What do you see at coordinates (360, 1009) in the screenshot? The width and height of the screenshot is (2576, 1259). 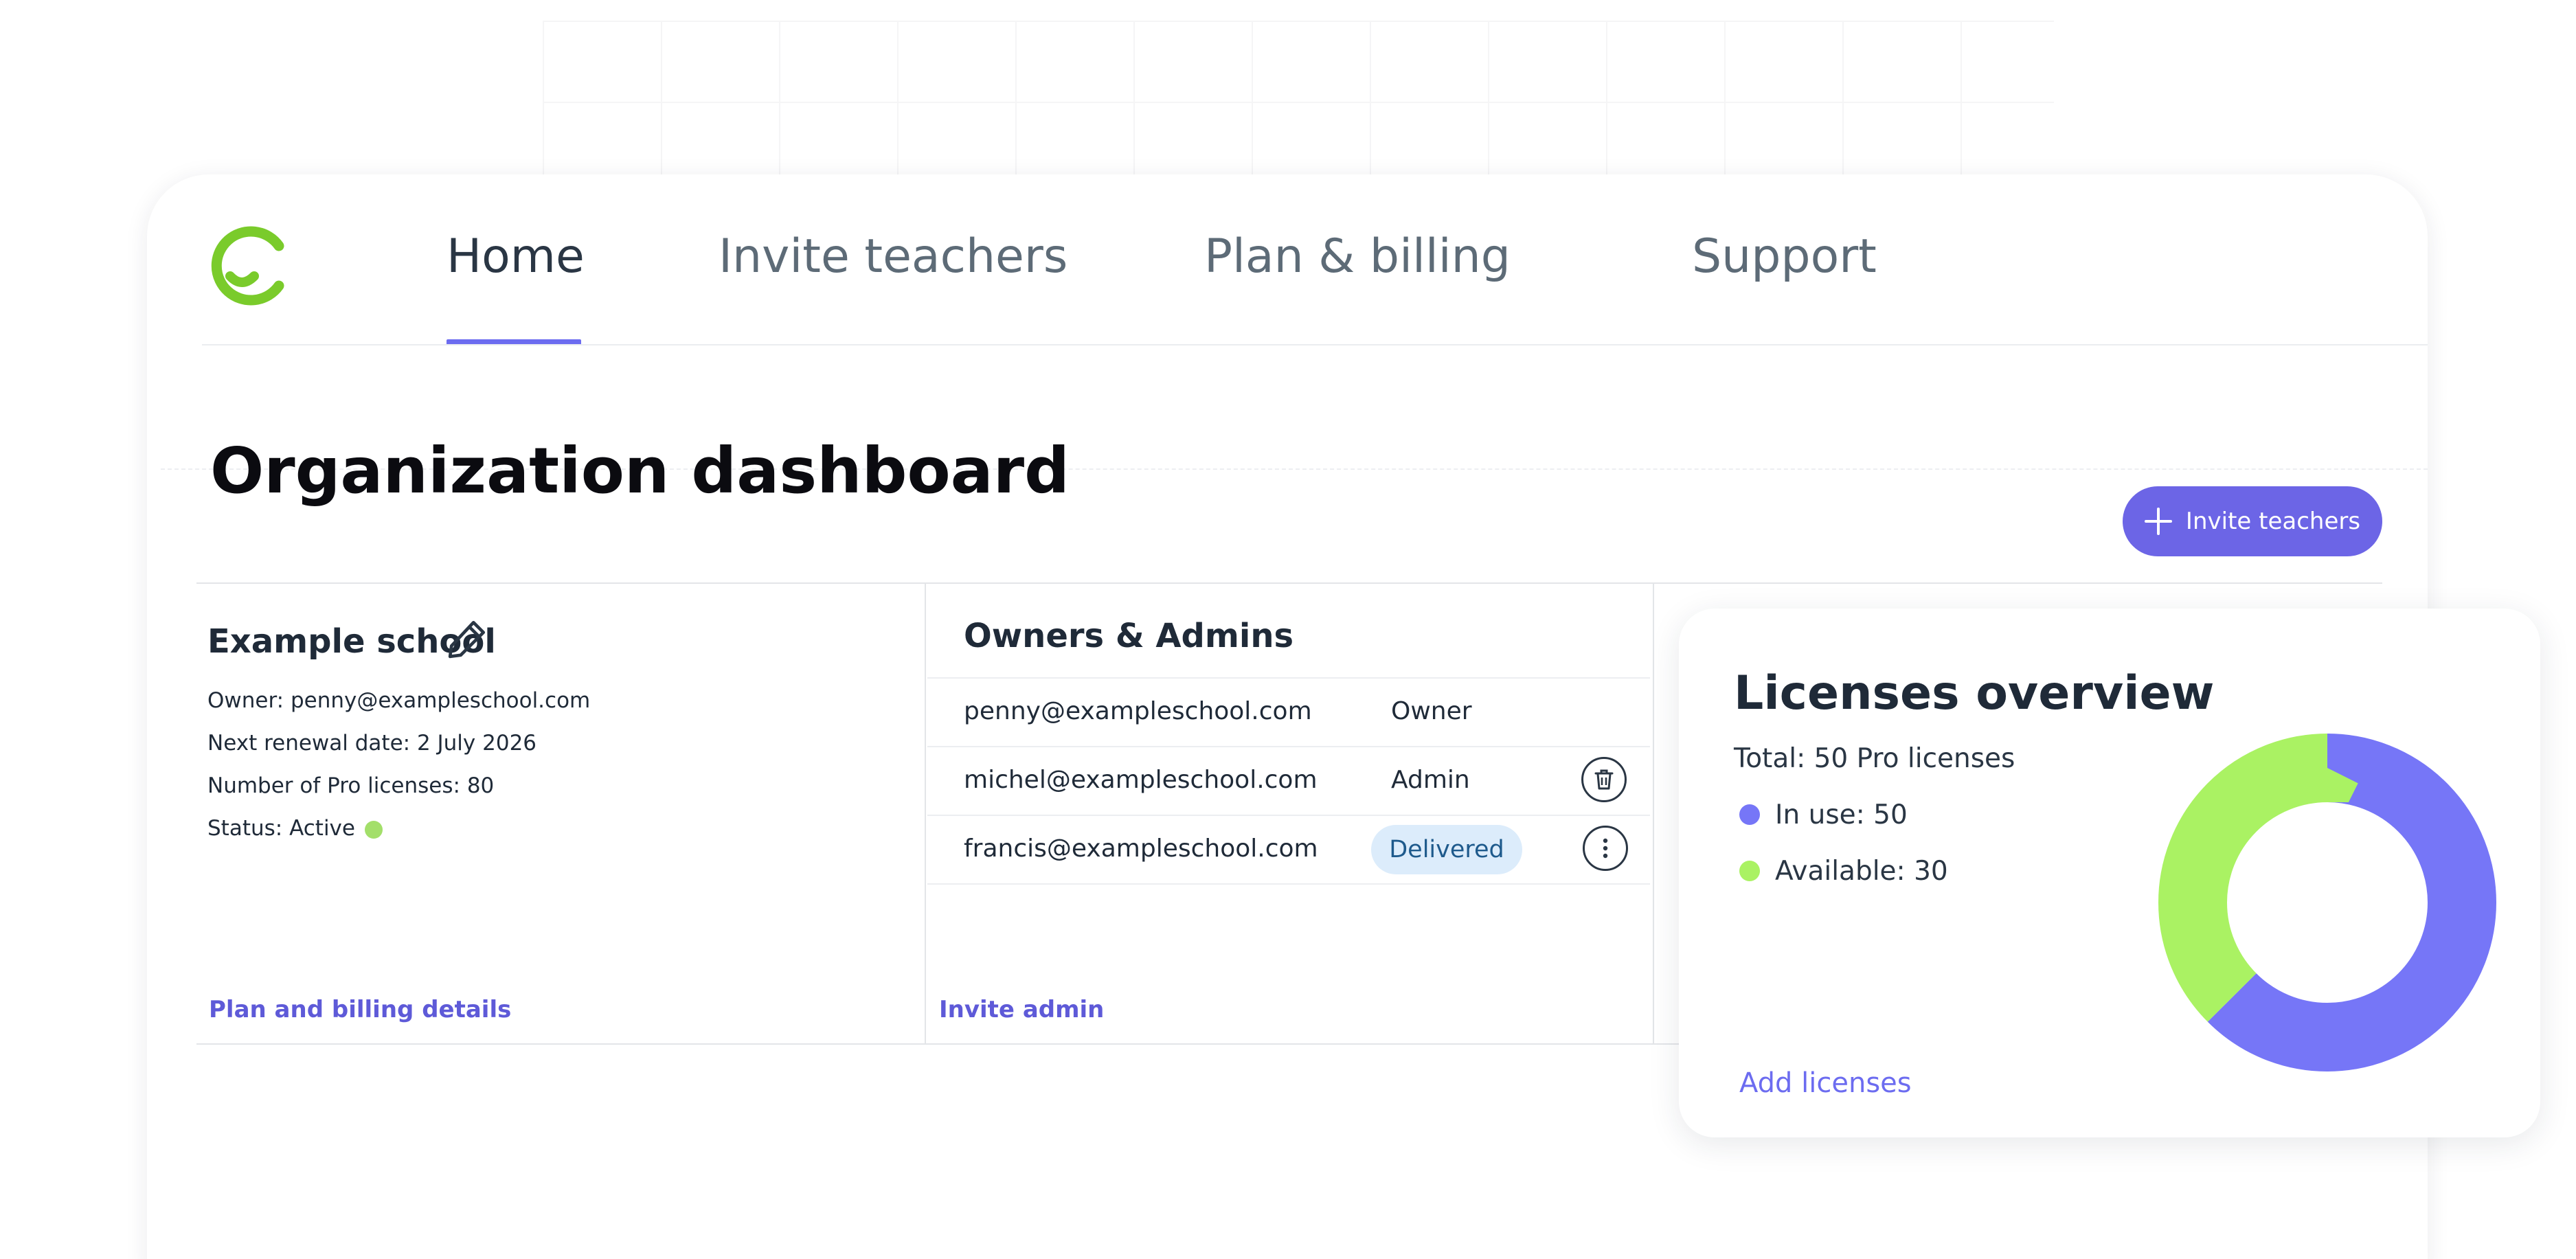 I see `plan-billing-details-link: Plan and billing details` at bounding box center [360, 1009].